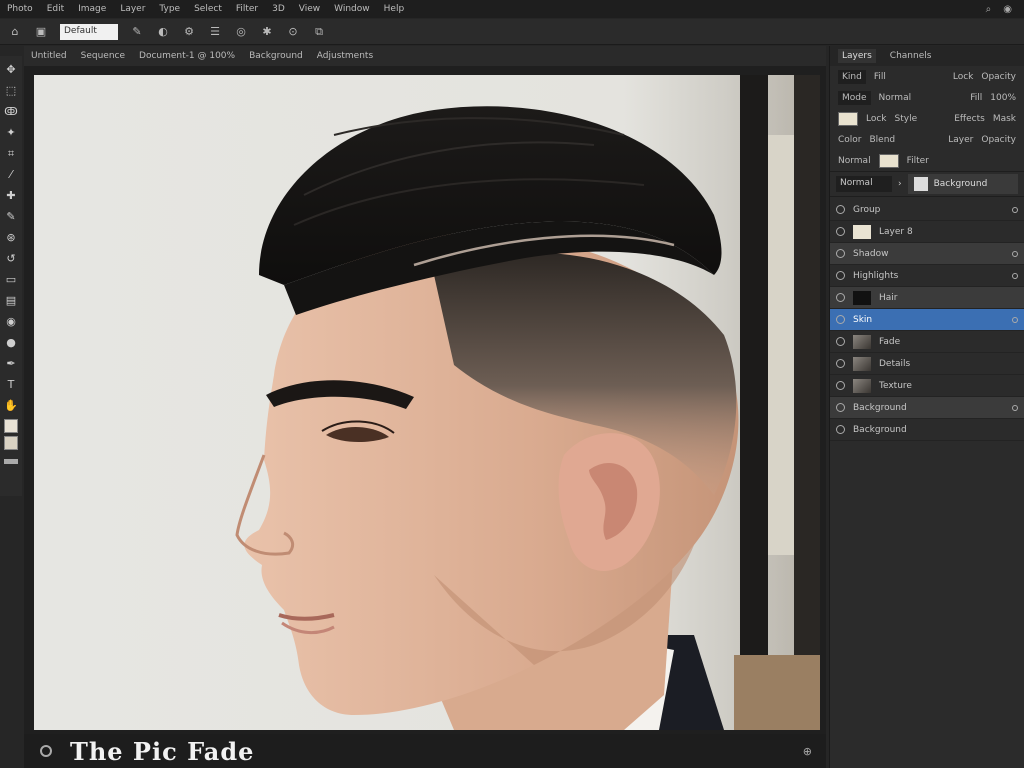  What do you see at coordinates (11, 364) in the screenshot?
I see `pen-tool-icon: ✒` at bounding box center [11, 364].